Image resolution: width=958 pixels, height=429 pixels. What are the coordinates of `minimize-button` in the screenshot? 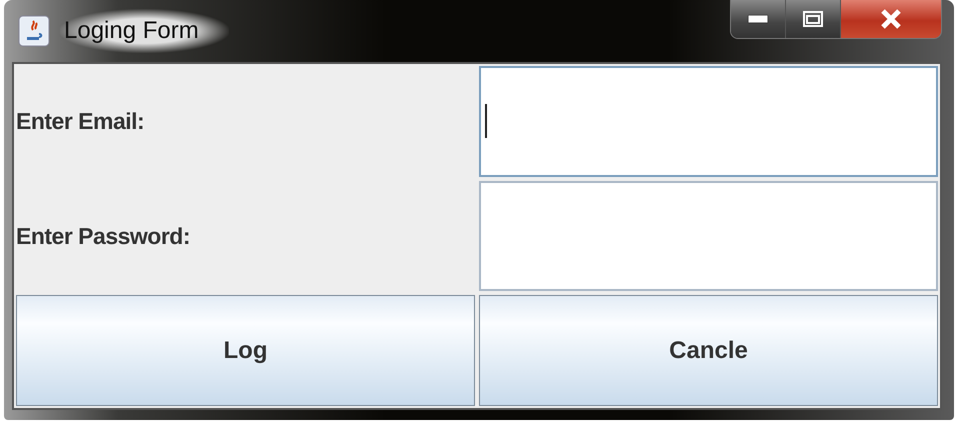 It's located at (758, 19).